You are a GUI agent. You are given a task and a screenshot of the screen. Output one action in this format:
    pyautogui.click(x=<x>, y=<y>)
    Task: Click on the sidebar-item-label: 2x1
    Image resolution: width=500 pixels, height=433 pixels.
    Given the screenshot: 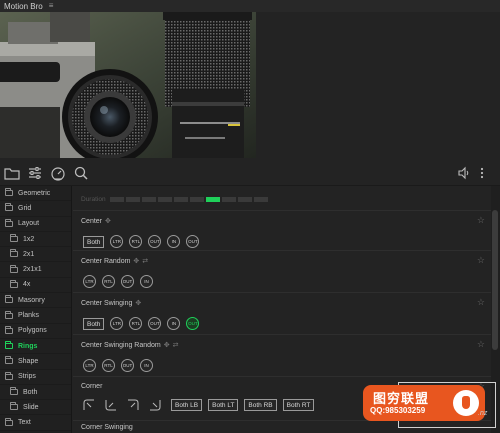 What is the action you would take?
    pyautogui.click(x=29, y=254)
    